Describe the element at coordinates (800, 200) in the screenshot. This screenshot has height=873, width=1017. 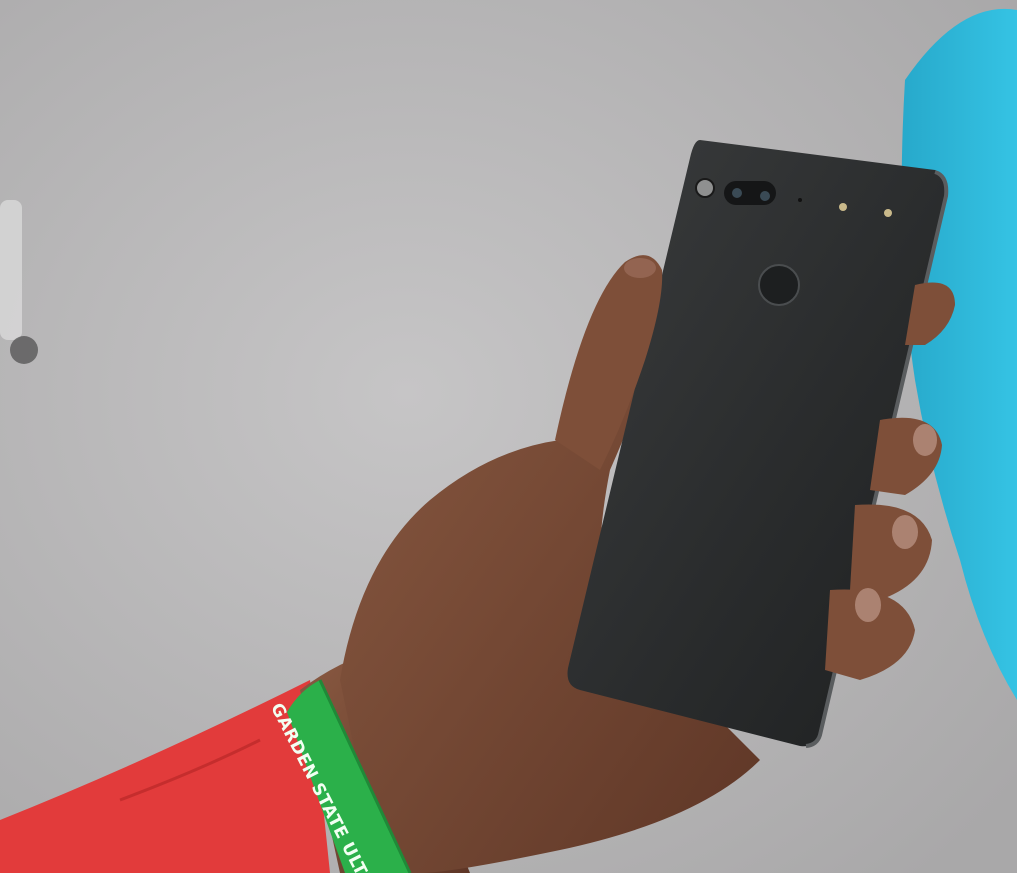
I see `microphone-icon` at that location.